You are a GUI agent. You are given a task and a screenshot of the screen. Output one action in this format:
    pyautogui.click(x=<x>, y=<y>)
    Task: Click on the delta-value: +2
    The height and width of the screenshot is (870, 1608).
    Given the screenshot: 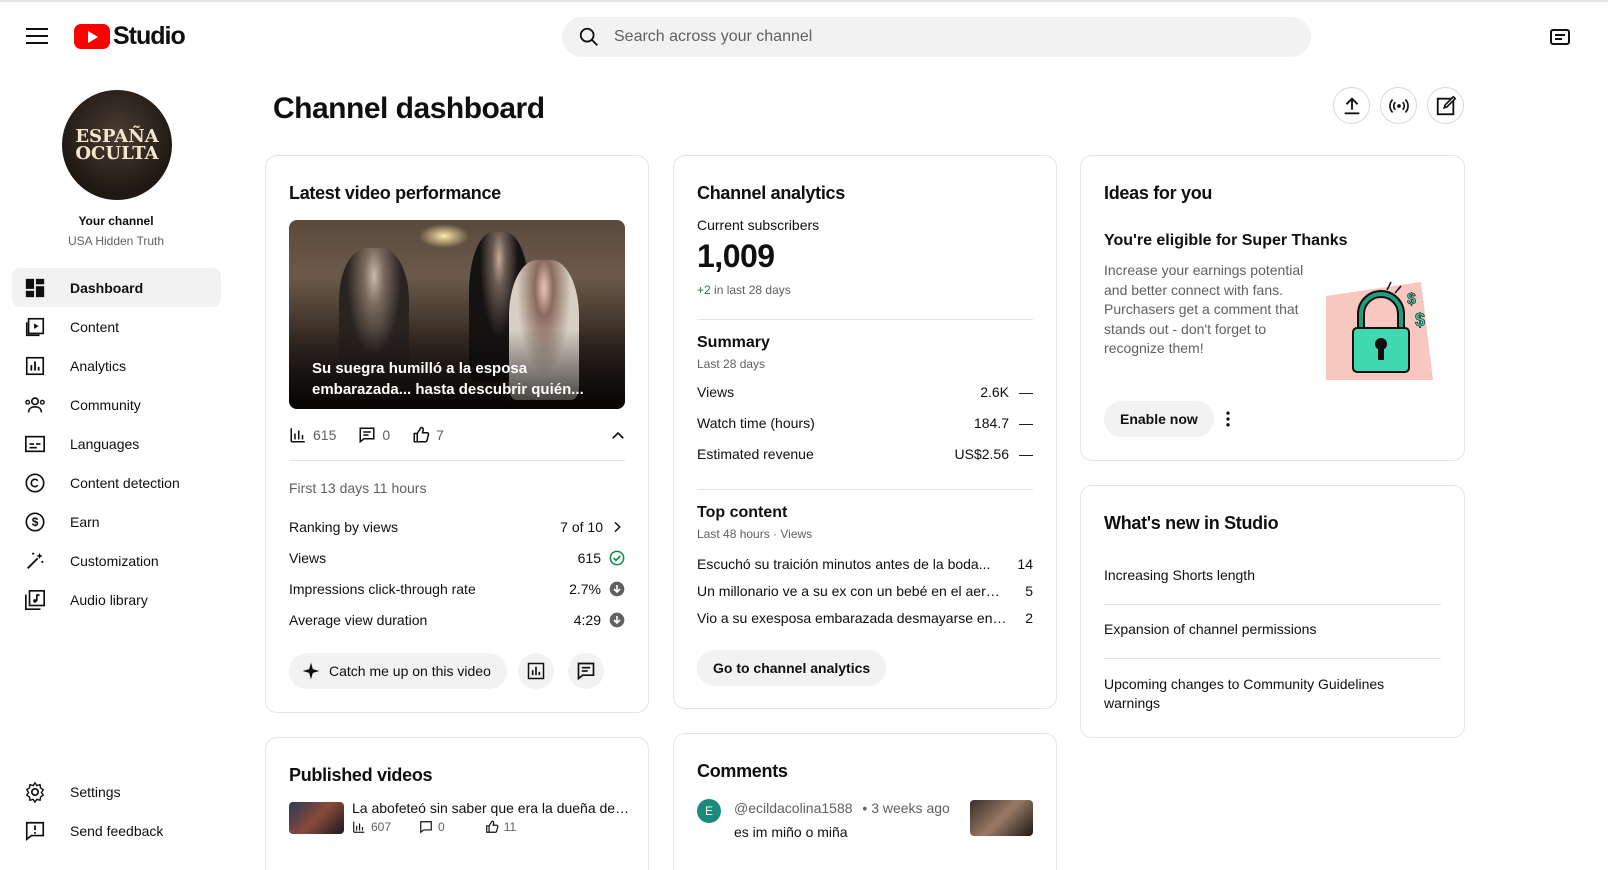 What is the action you would take?
    pyautogui.click(x=704, y=290)
    